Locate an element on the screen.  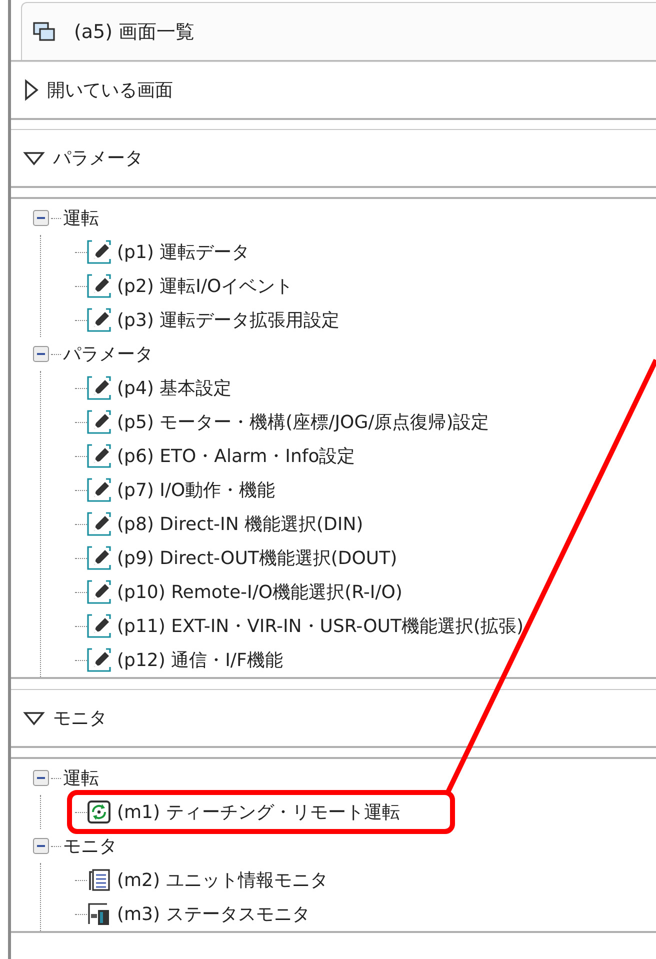
monitor-icon is located at coordinates (99, 914).